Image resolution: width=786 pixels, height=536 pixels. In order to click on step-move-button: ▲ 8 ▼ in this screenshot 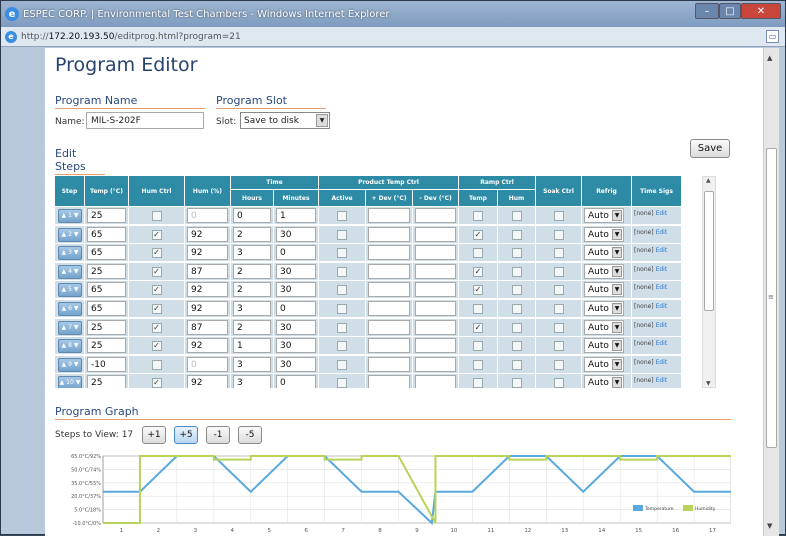, I will do `click(70, 346)`.